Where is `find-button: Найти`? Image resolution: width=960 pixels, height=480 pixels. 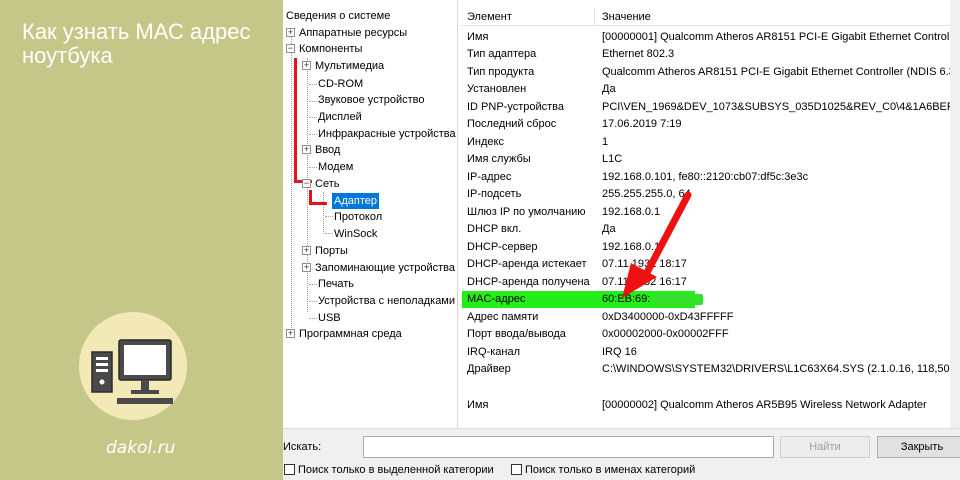 find-button: Найти is located at coordinates (825, 447).